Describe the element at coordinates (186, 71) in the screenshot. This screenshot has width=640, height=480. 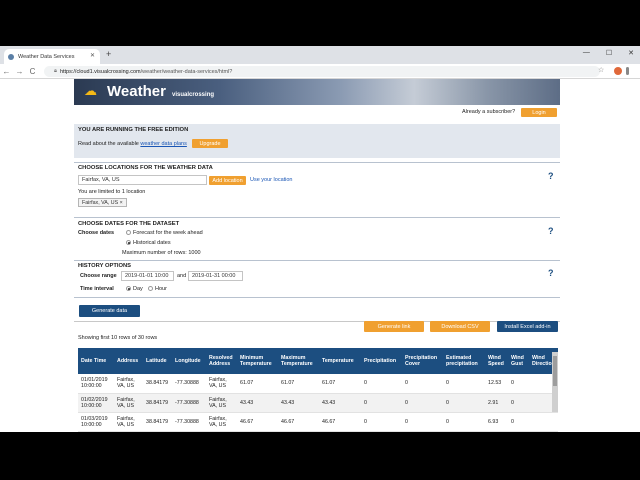
I see `url-path: /weather/weather-data-services/html?` at that location.